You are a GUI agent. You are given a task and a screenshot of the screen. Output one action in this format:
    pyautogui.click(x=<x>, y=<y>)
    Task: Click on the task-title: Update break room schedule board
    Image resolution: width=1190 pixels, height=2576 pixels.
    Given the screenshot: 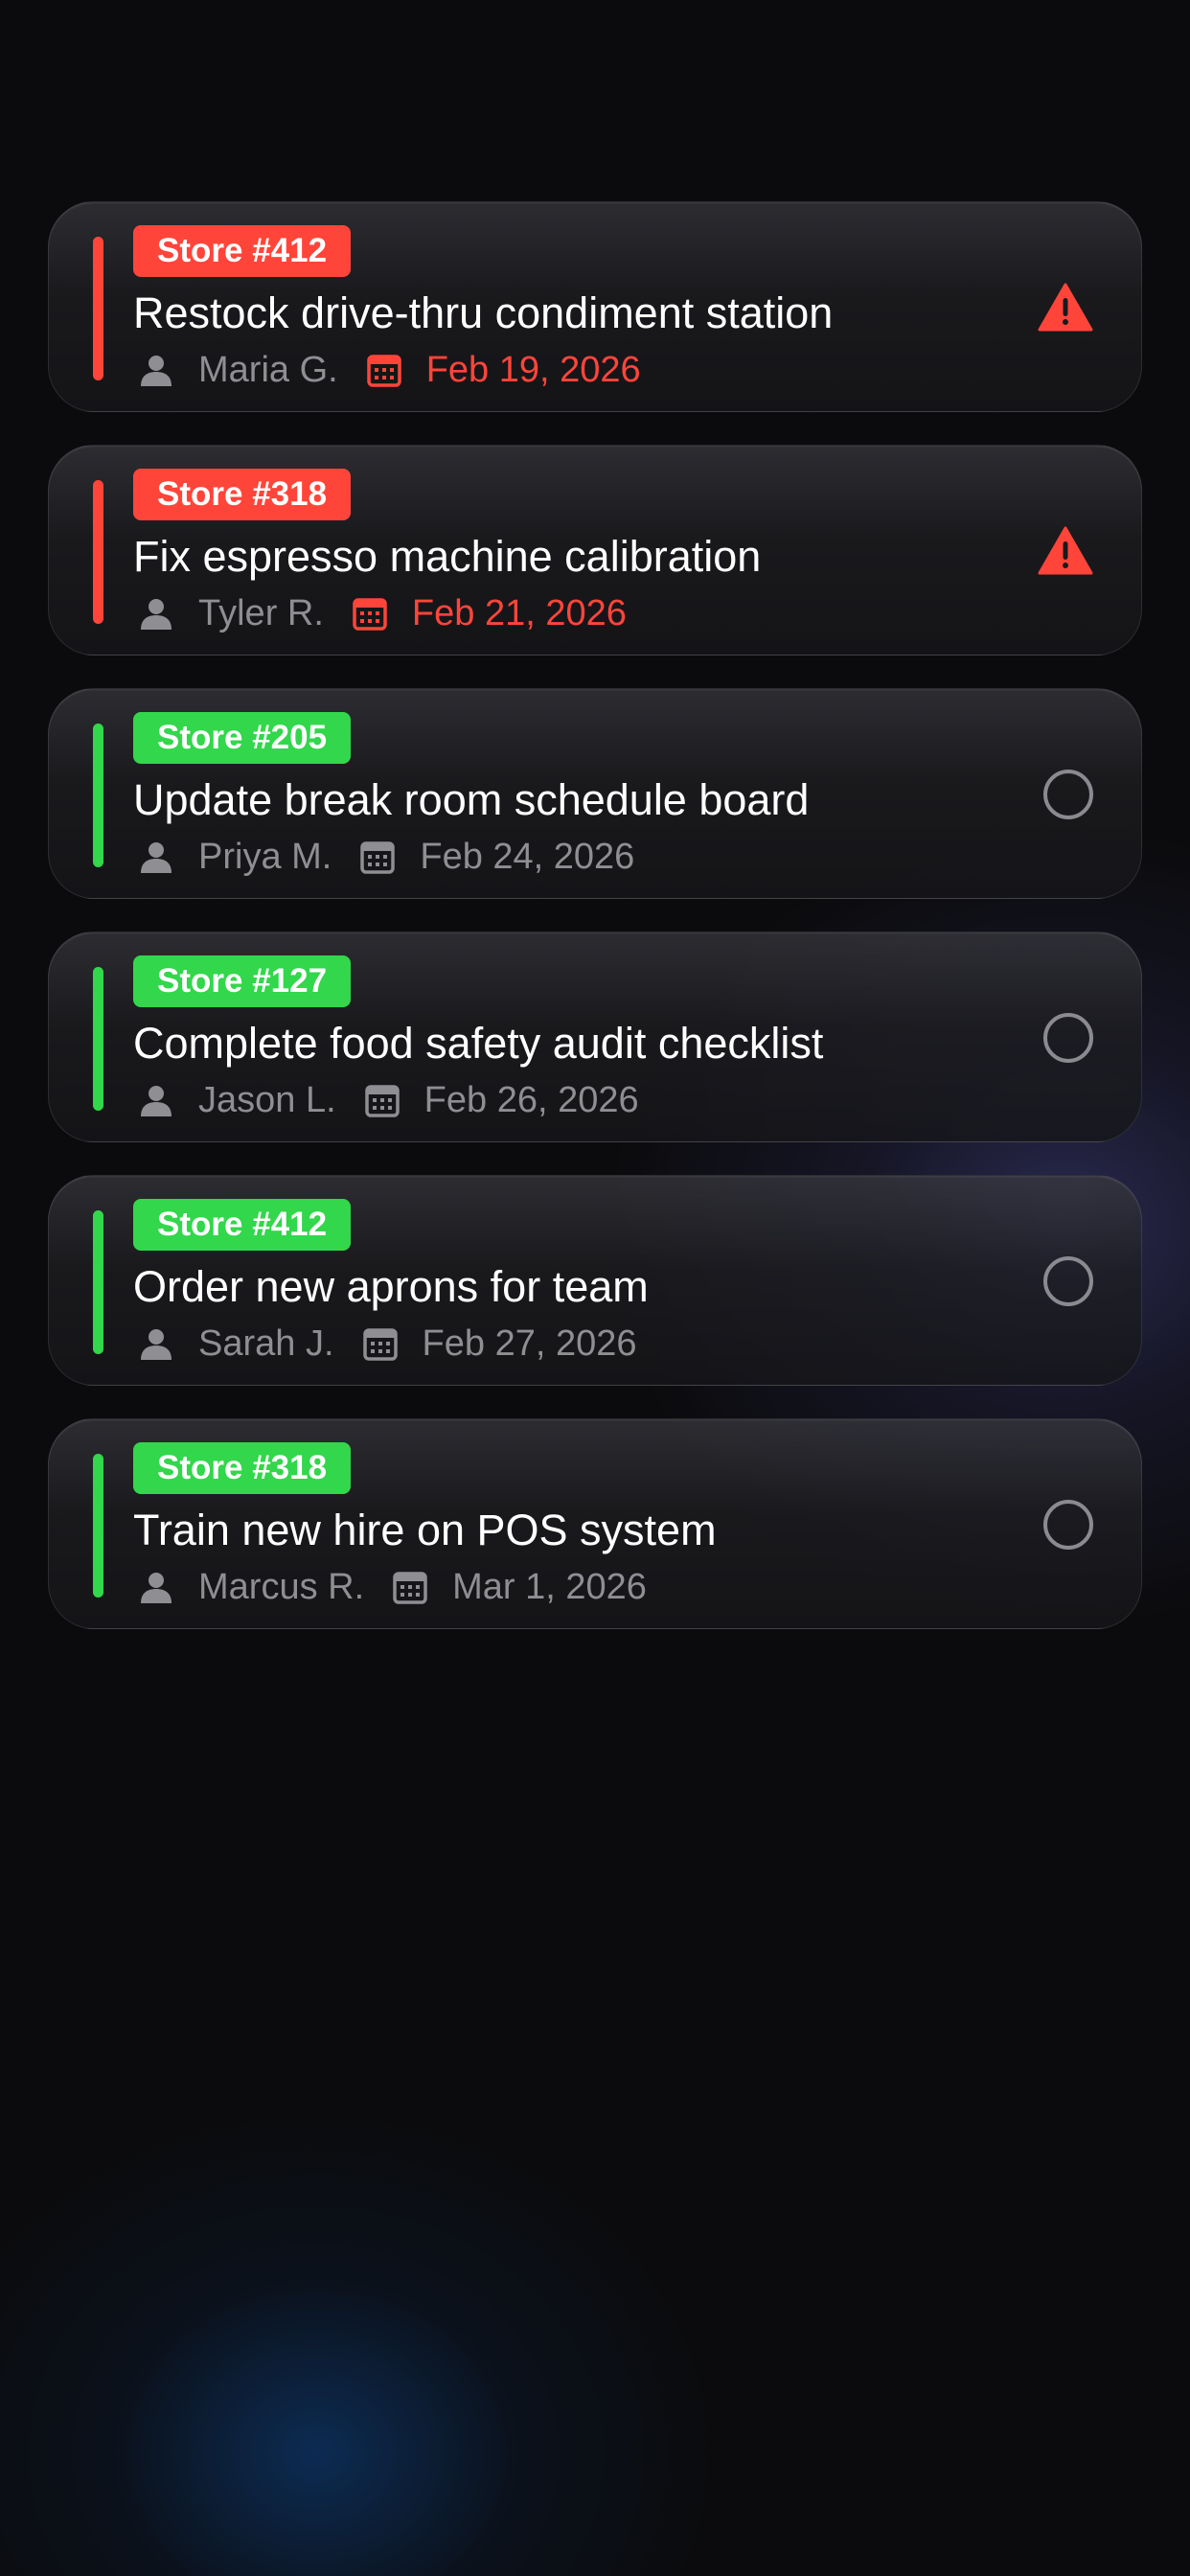 What is the action you would take?
    pyautogui.click(x=472, y=799)
    